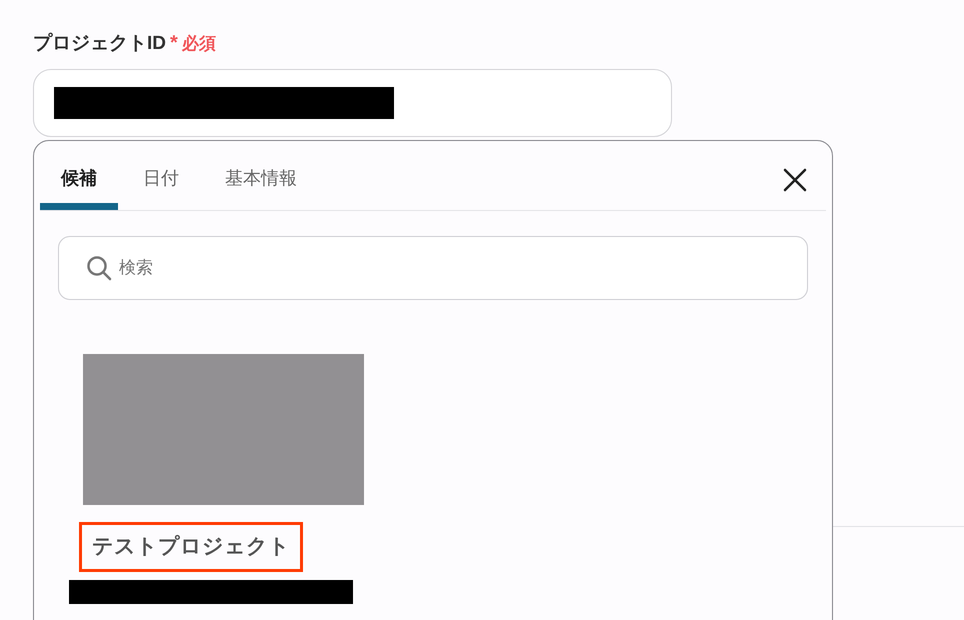 The width and height of the screenshot is (964, 620). I want to click on required-label: 必須, so click(199, 44).